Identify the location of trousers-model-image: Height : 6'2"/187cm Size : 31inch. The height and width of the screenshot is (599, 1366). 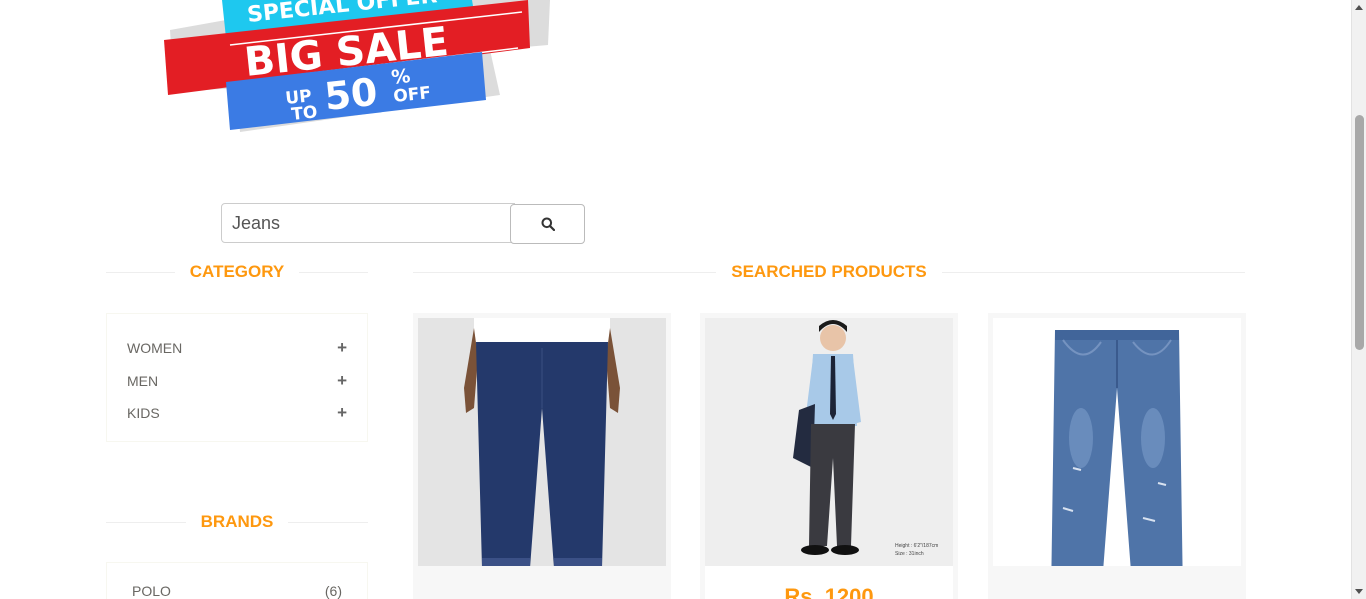
(829, 442).